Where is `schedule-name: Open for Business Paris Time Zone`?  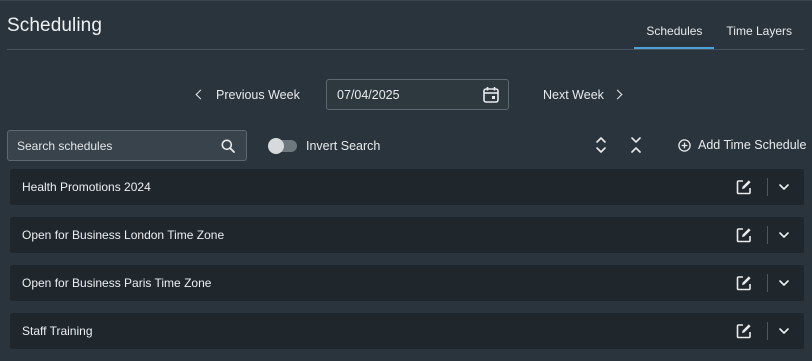 schedule-name: Open for Business Paris Time Zone is located at coordinates (117, 283).